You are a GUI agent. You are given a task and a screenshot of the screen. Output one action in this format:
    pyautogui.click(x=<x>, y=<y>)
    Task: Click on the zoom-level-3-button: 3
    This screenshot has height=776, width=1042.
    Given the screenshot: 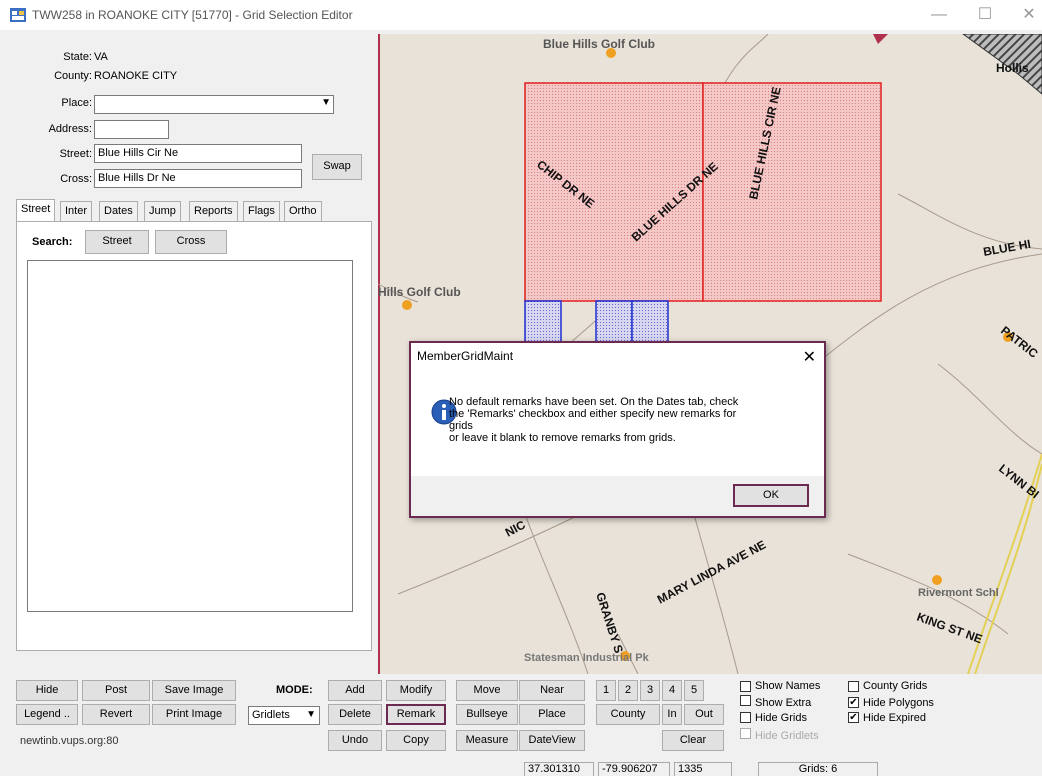 What is the action you would take?
    pyautogui.click(x=650, y=690)
    